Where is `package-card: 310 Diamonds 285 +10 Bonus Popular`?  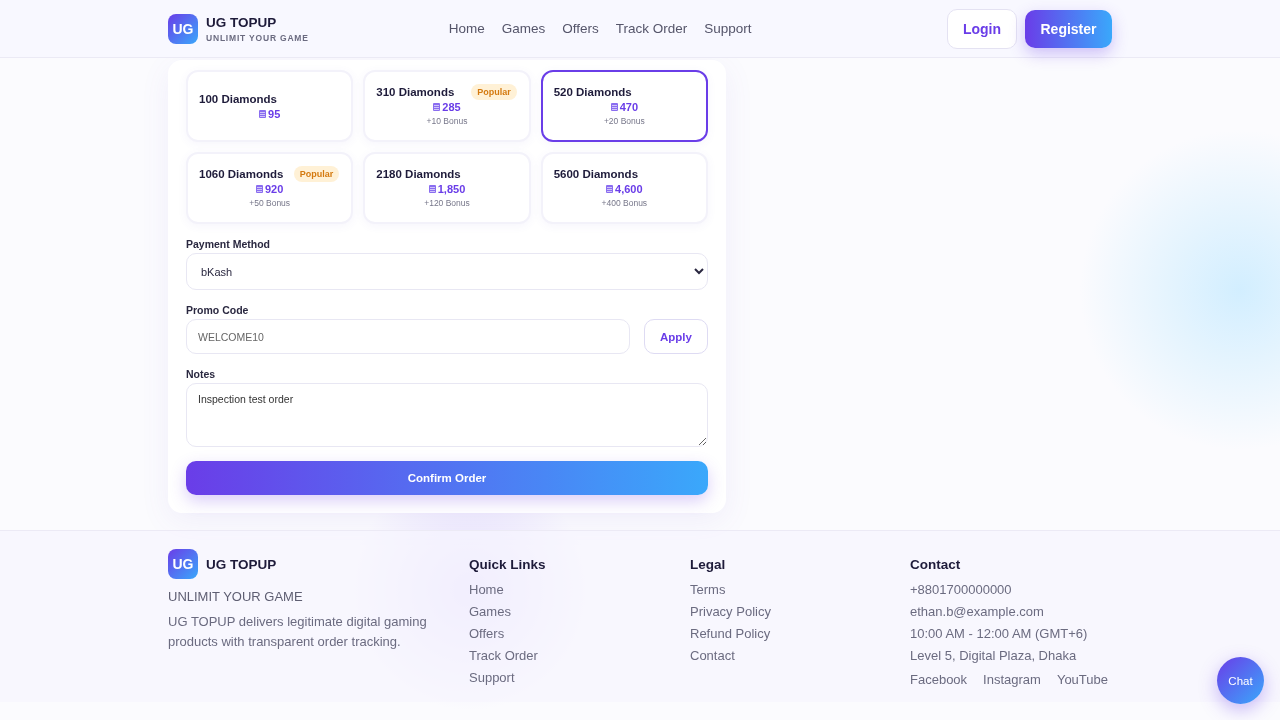
package-card: 310 Diamonds 285 +10 Bonus Popular is located at coordinates (447, 106).